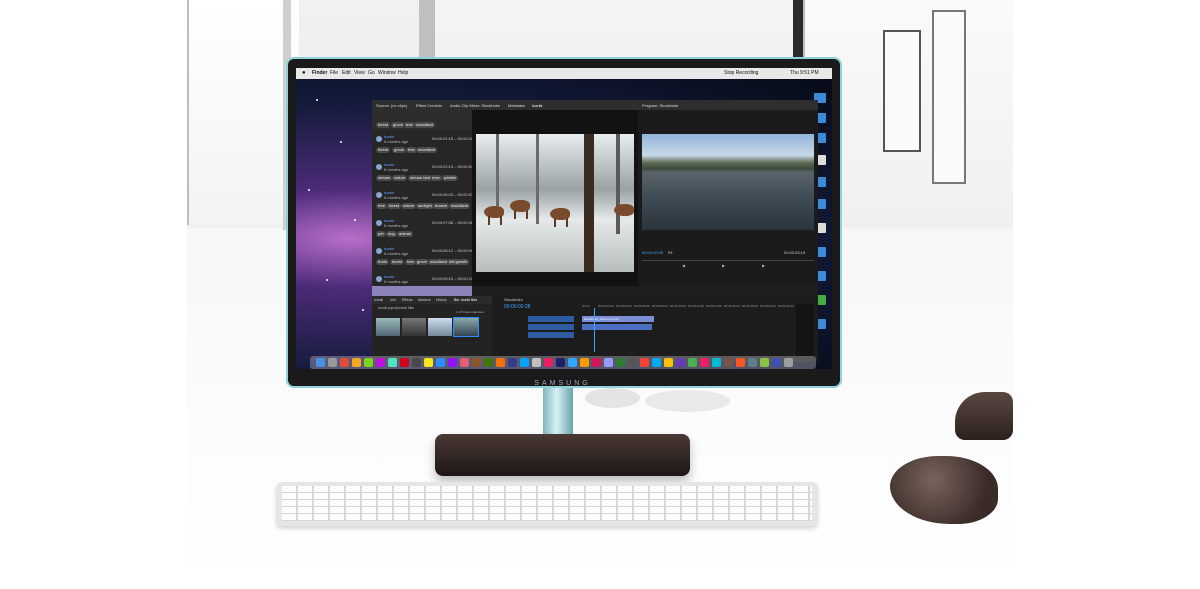  I want to click on avatar, so click(379, 195).